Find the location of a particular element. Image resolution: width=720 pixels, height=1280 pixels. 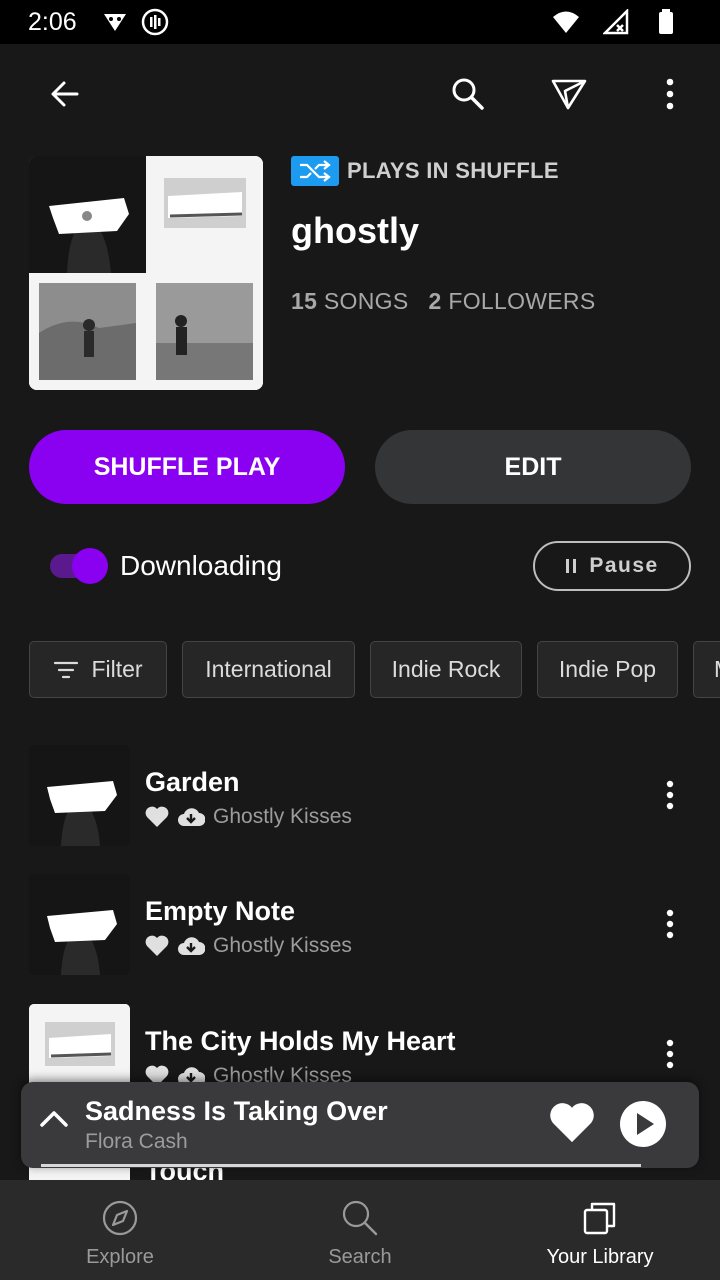

play-icon is located at coordinates (643, 1124).